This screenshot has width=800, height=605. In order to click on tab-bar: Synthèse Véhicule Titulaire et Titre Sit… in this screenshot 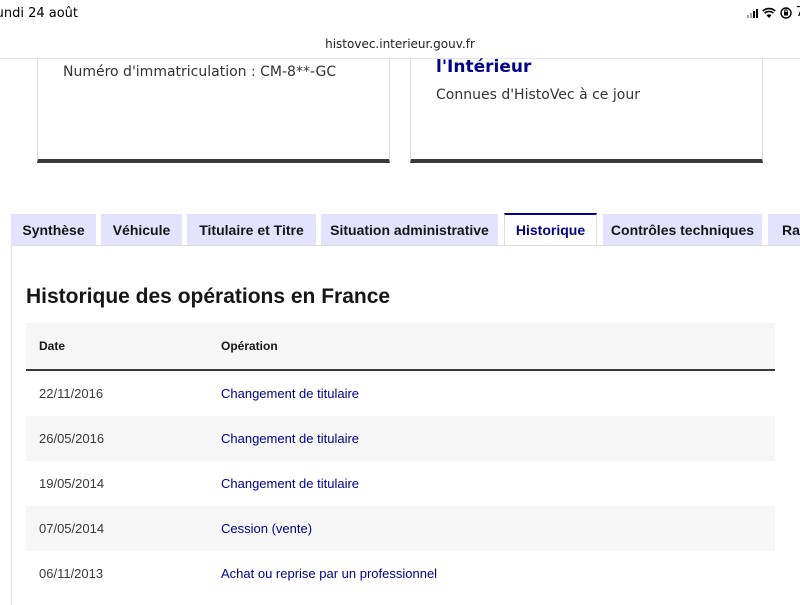, I will do `click(400, 229)`.